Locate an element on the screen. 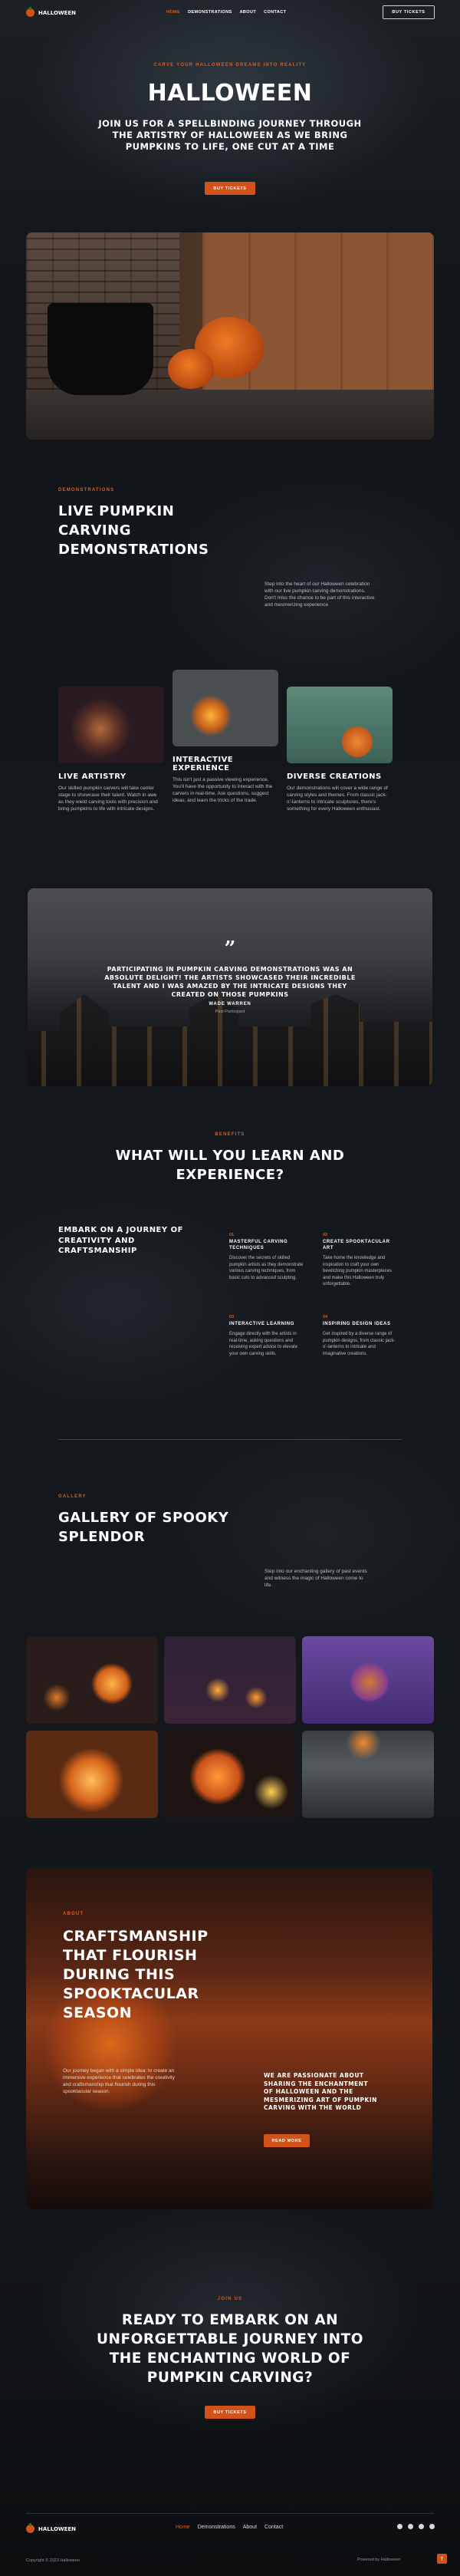 The height and width of the screenshot is (2576, 460). youtube-icon is located at coordinates (432, 2526).